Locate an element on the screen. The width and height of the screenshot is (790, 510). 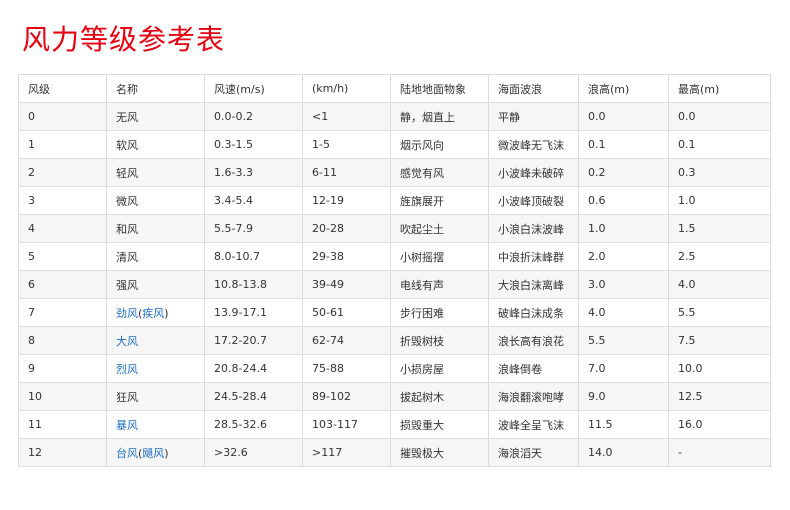
table-row: 8 大风 17.2-20.7 62-74 折毁树枝 浪长高有浪花 5.5 7.5 is located at coordinates (394, 340).